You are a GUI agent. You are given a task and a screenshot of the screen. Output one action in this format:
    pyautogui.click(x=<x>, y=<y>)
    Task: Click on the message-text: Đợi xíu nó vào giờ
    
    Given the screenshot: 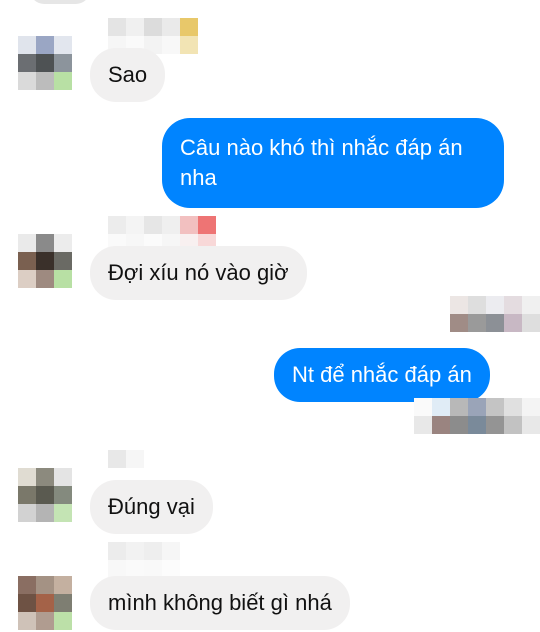 What is the action you would take?
    pyautogui.click(x=198, y=272)
    